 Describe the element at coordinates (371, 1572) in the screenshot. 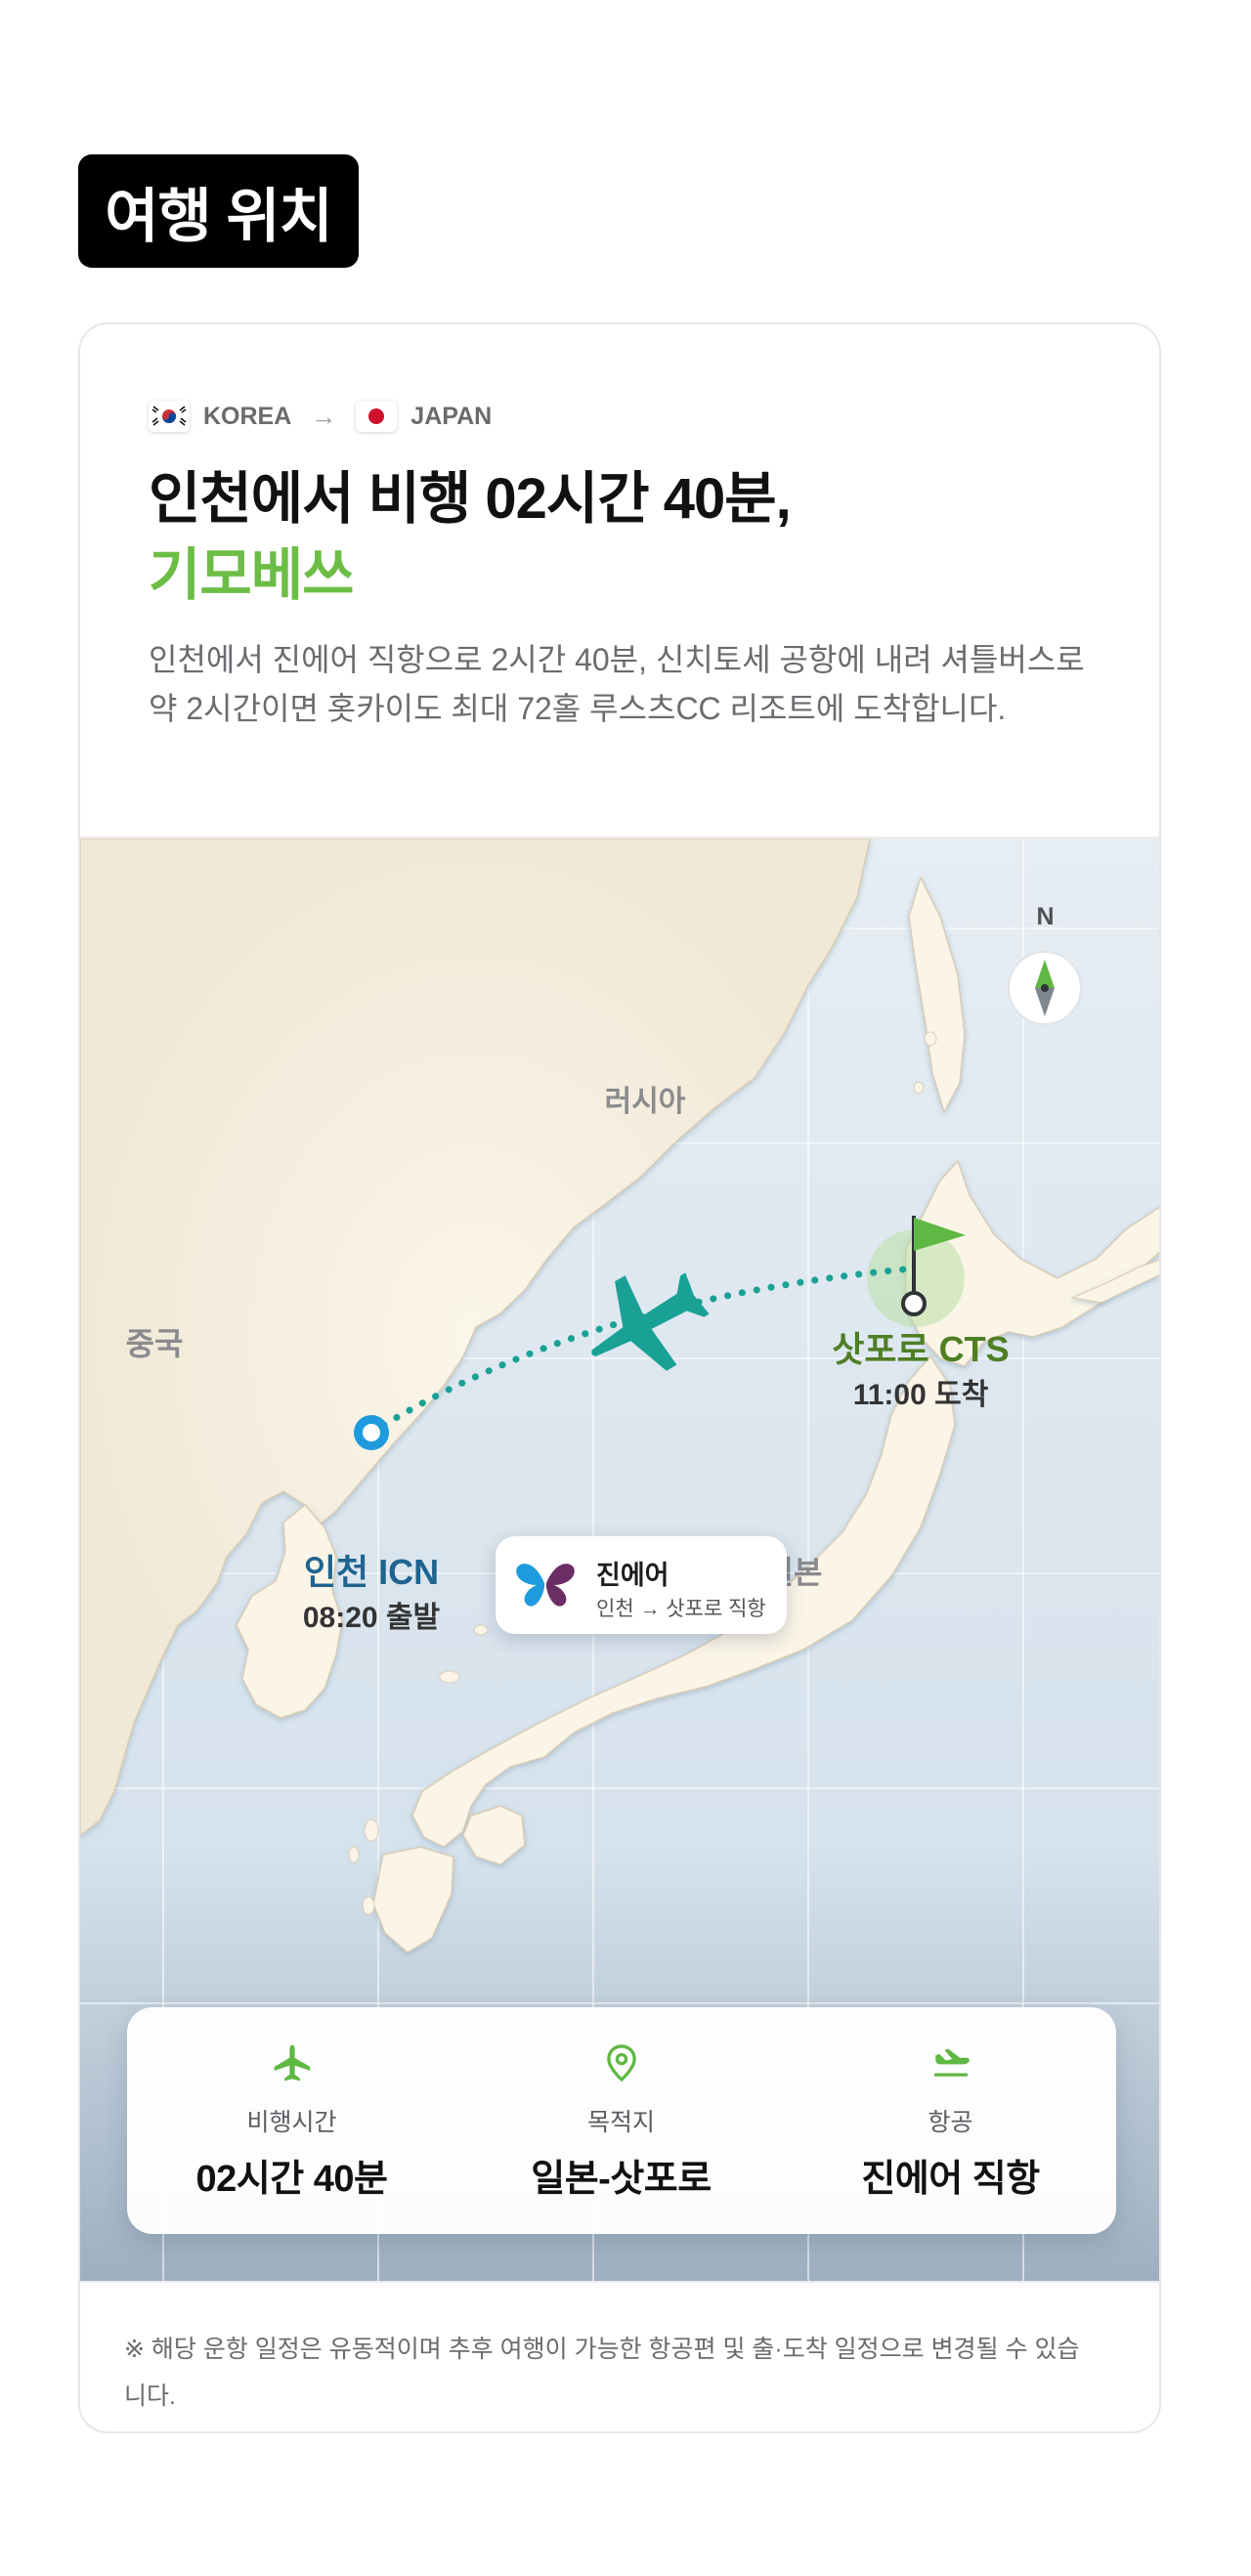

I see `origin-name: 인천 ICN` at that location.